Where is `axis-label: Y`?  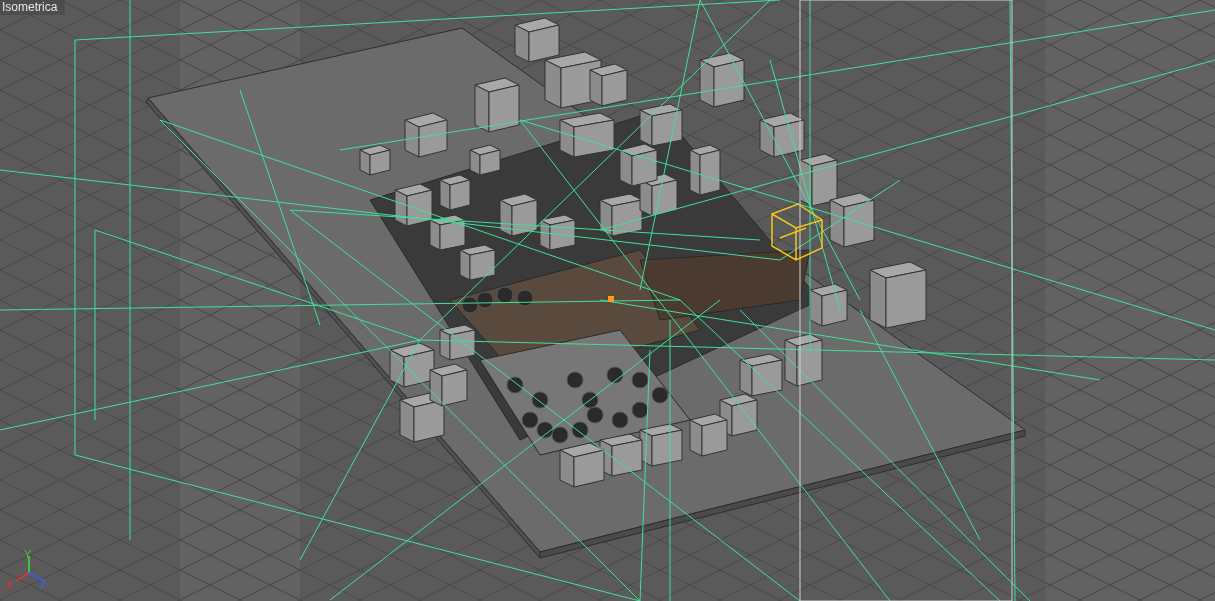 axis-label: Y is located at coordinates (28, 554).